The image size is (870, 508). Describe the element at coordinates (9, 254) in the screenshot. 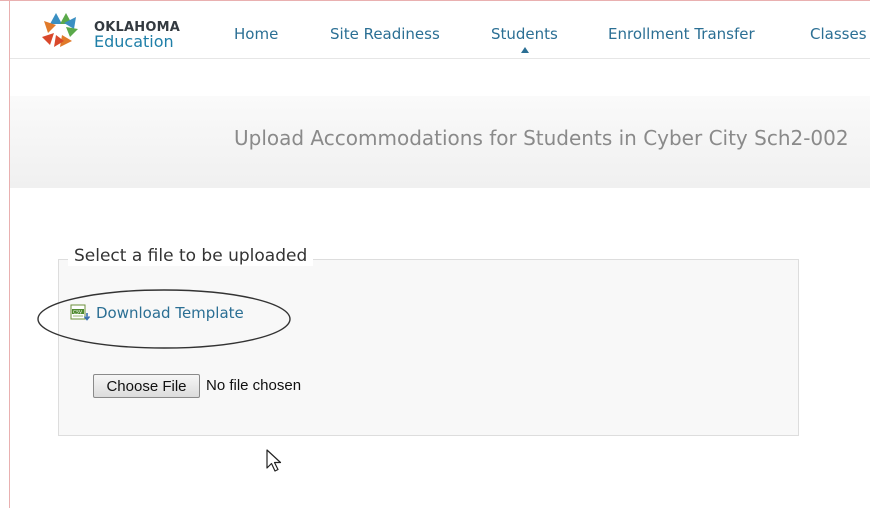

I see `window-border-left` at that location.